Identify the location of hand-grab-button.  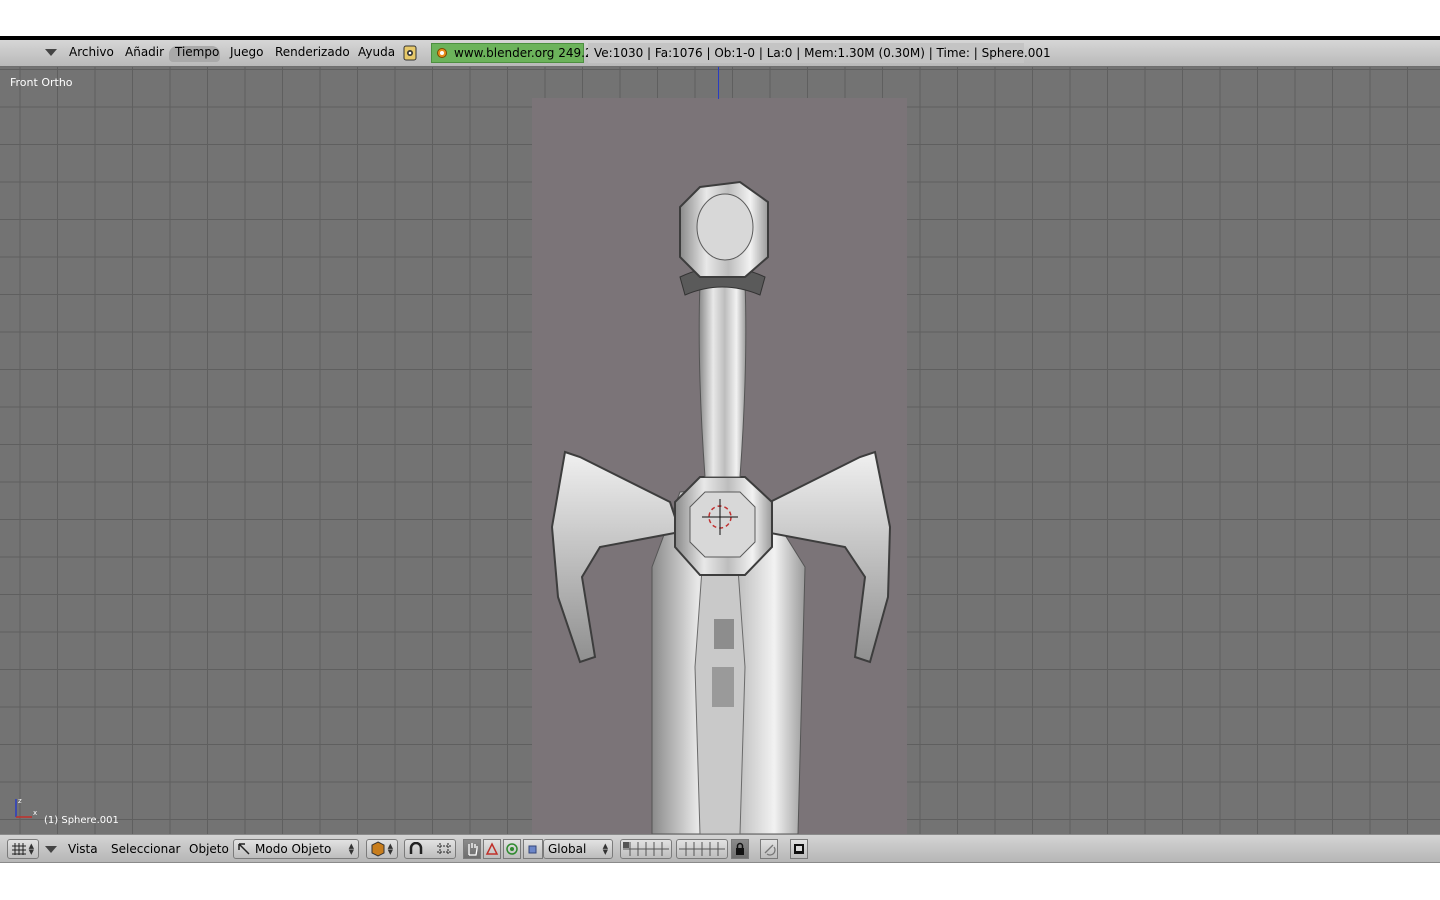
(472, 849).